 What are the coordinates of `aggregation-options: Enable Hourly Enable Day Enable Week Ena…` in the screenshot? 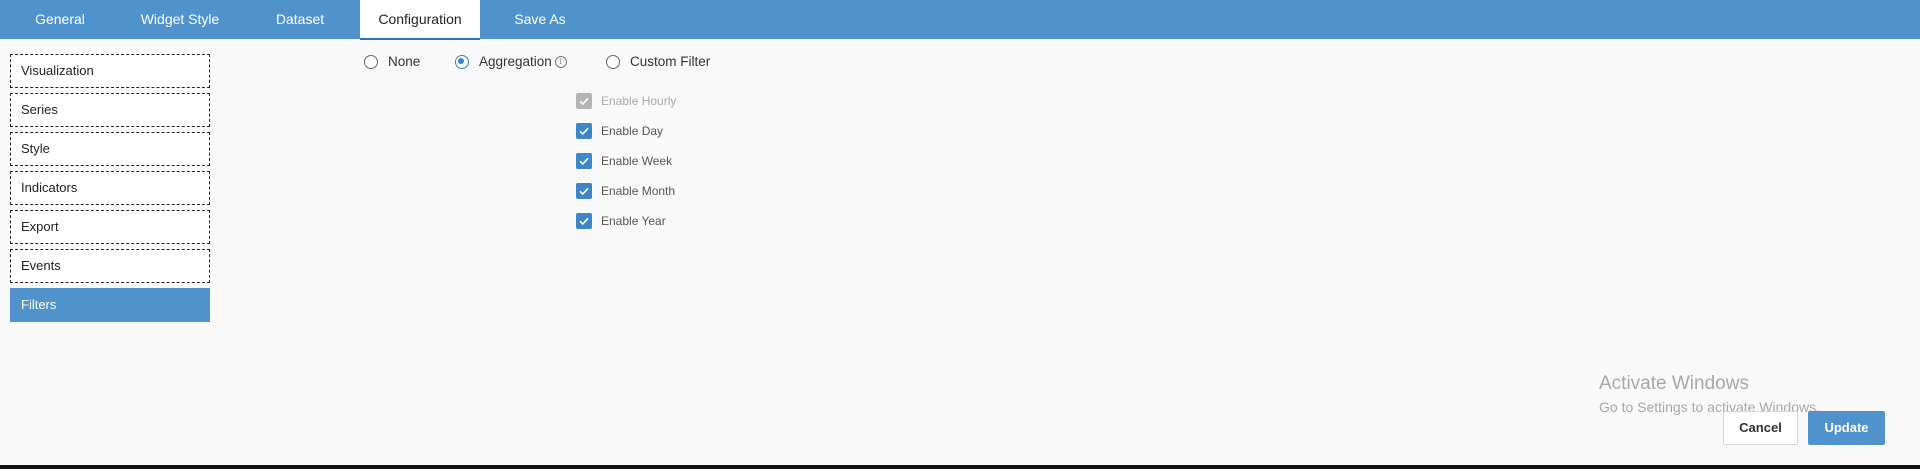 It's located at (626, 161).